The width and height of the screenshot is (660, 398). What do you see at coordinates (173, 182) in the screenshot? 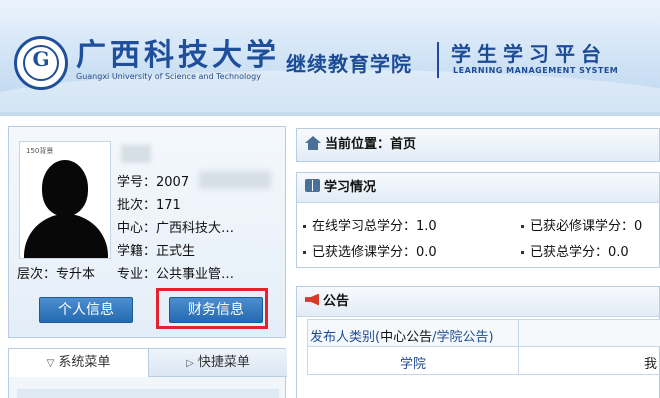
I see `student-no-value: 2007` at bounding box center [173, 182].